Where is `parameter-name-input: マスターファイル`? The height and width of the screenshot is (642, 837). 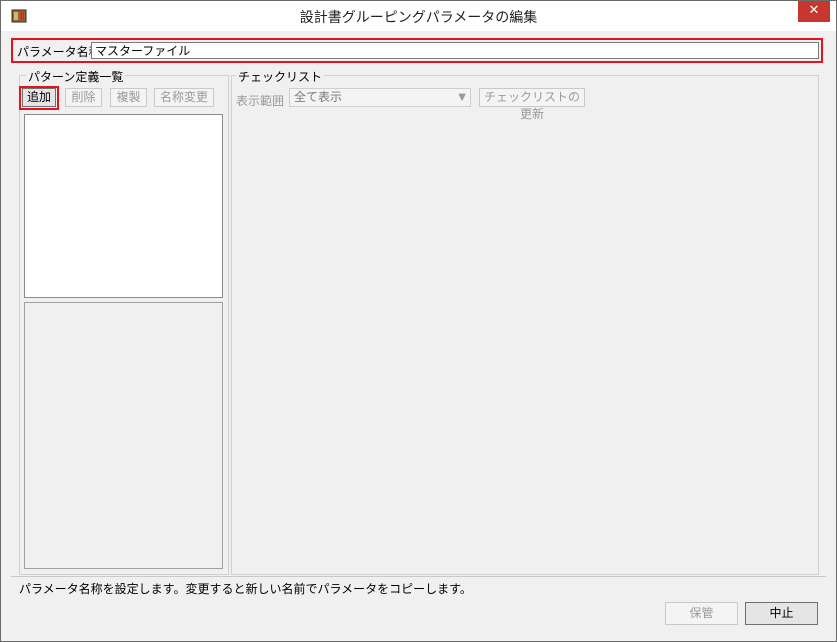 parameter-name-input: マスターファイル is located at coordinates (455, 50).